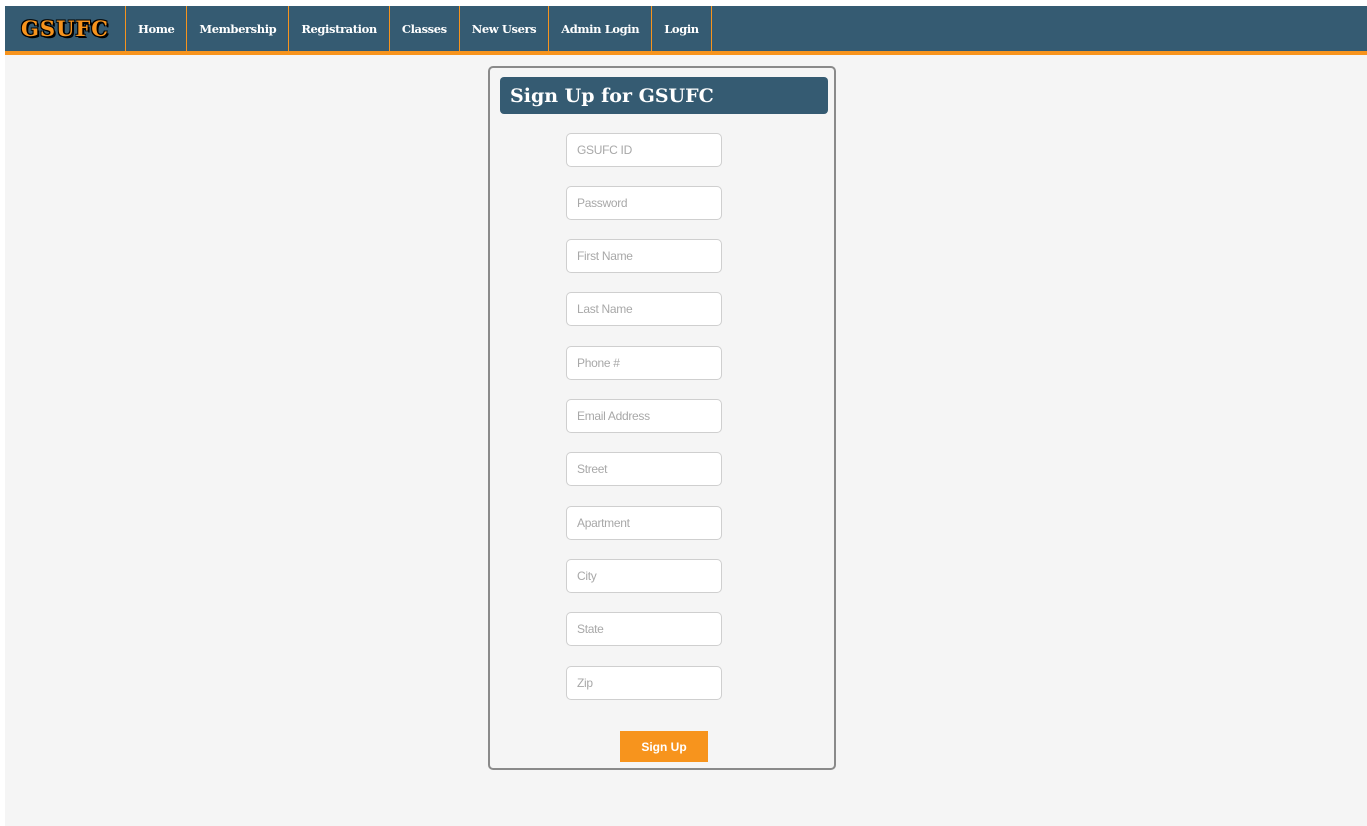 The image size is (1367, 826). I want to click on sign-up-button: Sign Up, so click(664, 746).